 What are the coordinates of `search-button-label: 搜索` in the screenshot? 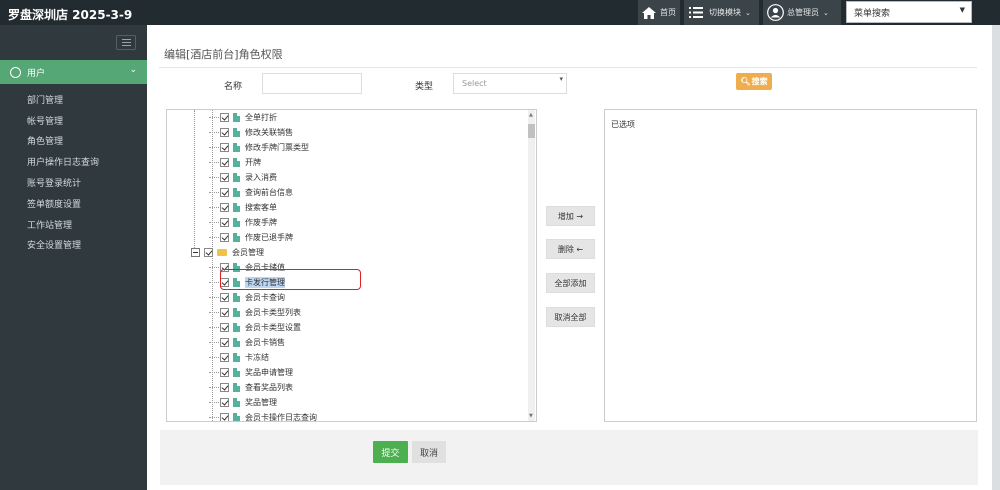 It's located at (759, 81).